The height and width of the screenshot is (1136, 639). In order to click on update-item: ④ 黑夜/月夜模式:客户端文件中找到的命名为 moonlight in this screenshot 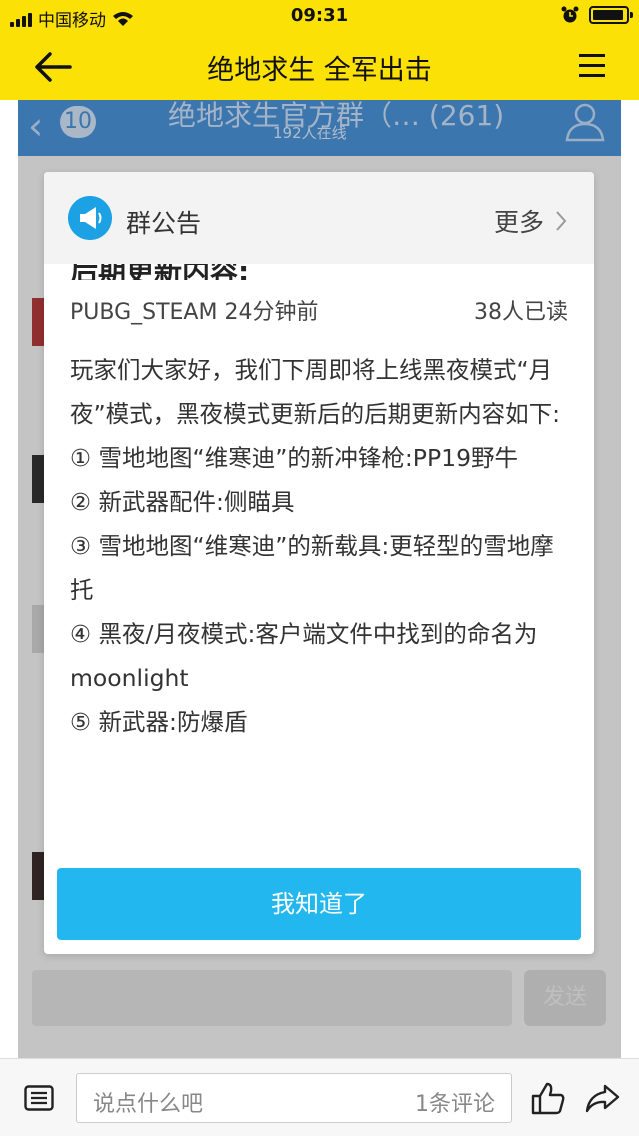, I will do `click(304, 656)`.